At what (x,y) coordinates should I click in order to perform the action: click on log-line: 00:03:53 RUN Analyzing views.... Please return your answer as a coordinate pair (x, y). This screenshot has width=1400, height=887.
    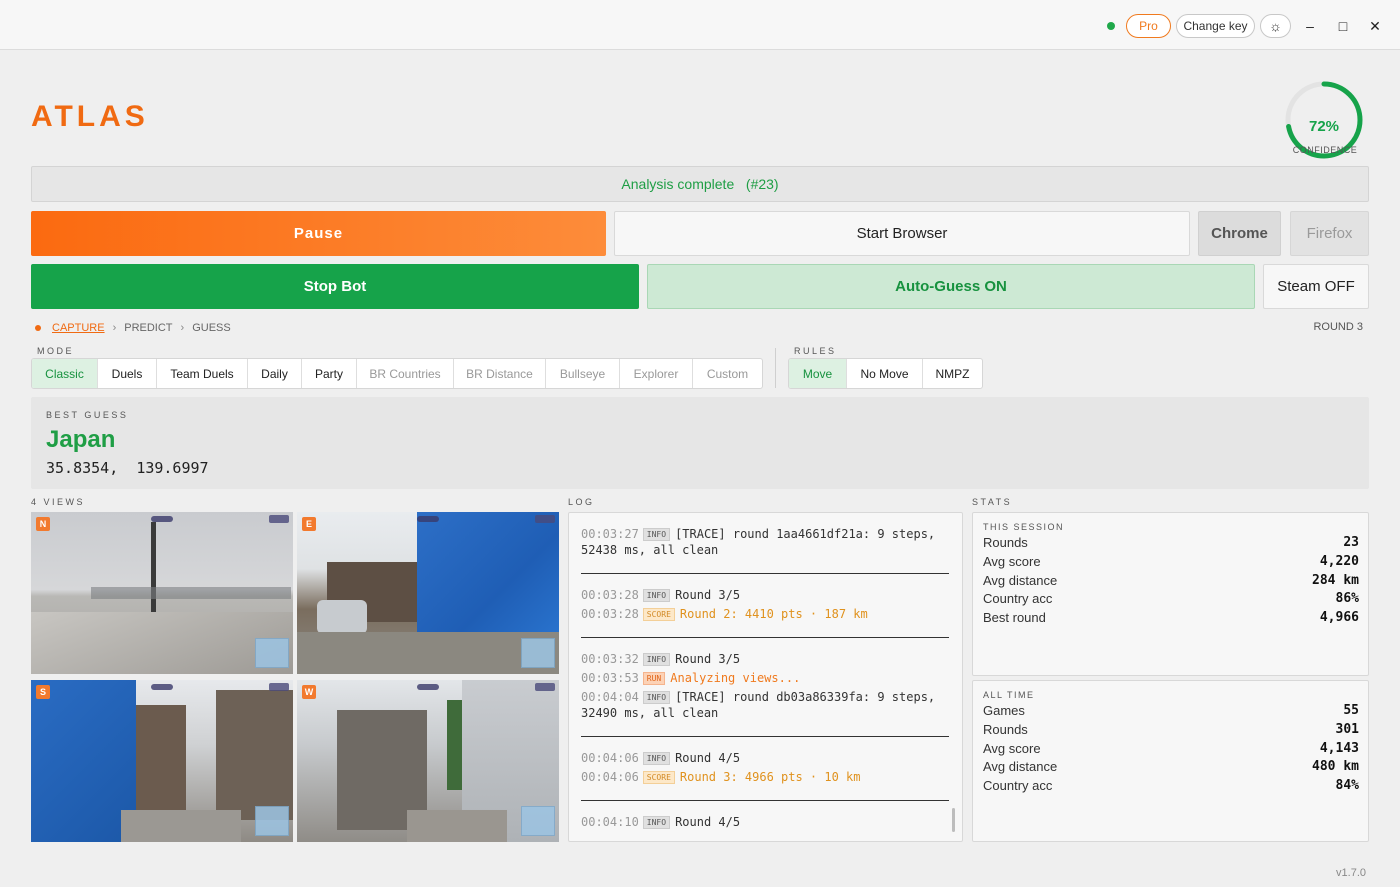
    Looking at the image, I should click on (691, 678).